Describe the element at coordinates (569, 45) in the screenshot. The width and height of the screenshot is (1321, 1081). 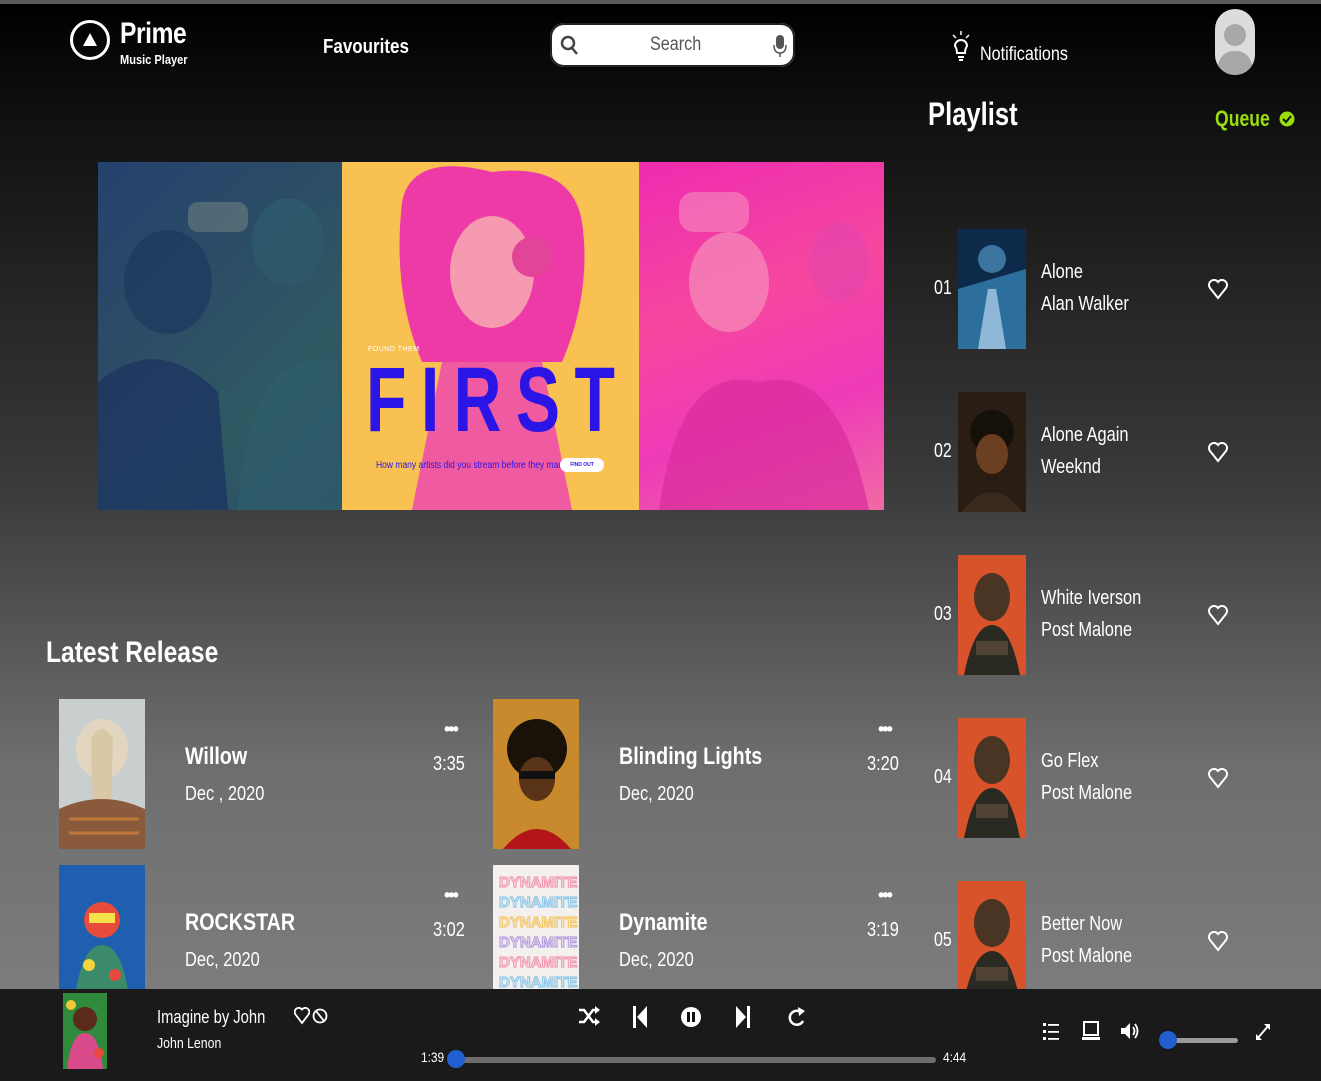
I see `search-icon` at that location.